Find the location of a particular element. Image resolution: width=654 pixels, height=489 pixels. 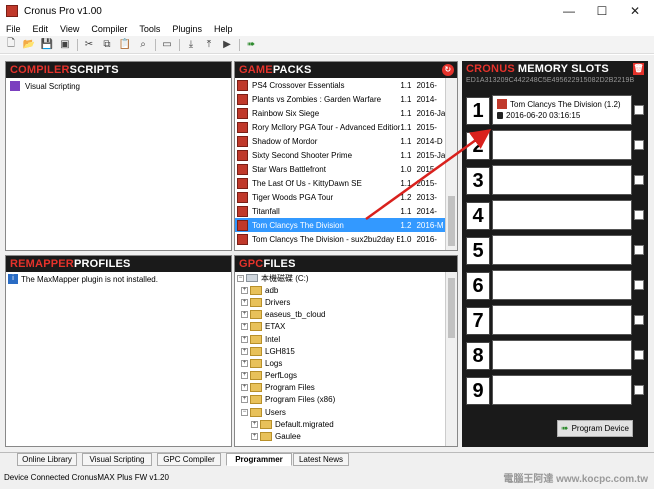

tree-folder: + Program Files (x86) is located at coordinates (341, 400).